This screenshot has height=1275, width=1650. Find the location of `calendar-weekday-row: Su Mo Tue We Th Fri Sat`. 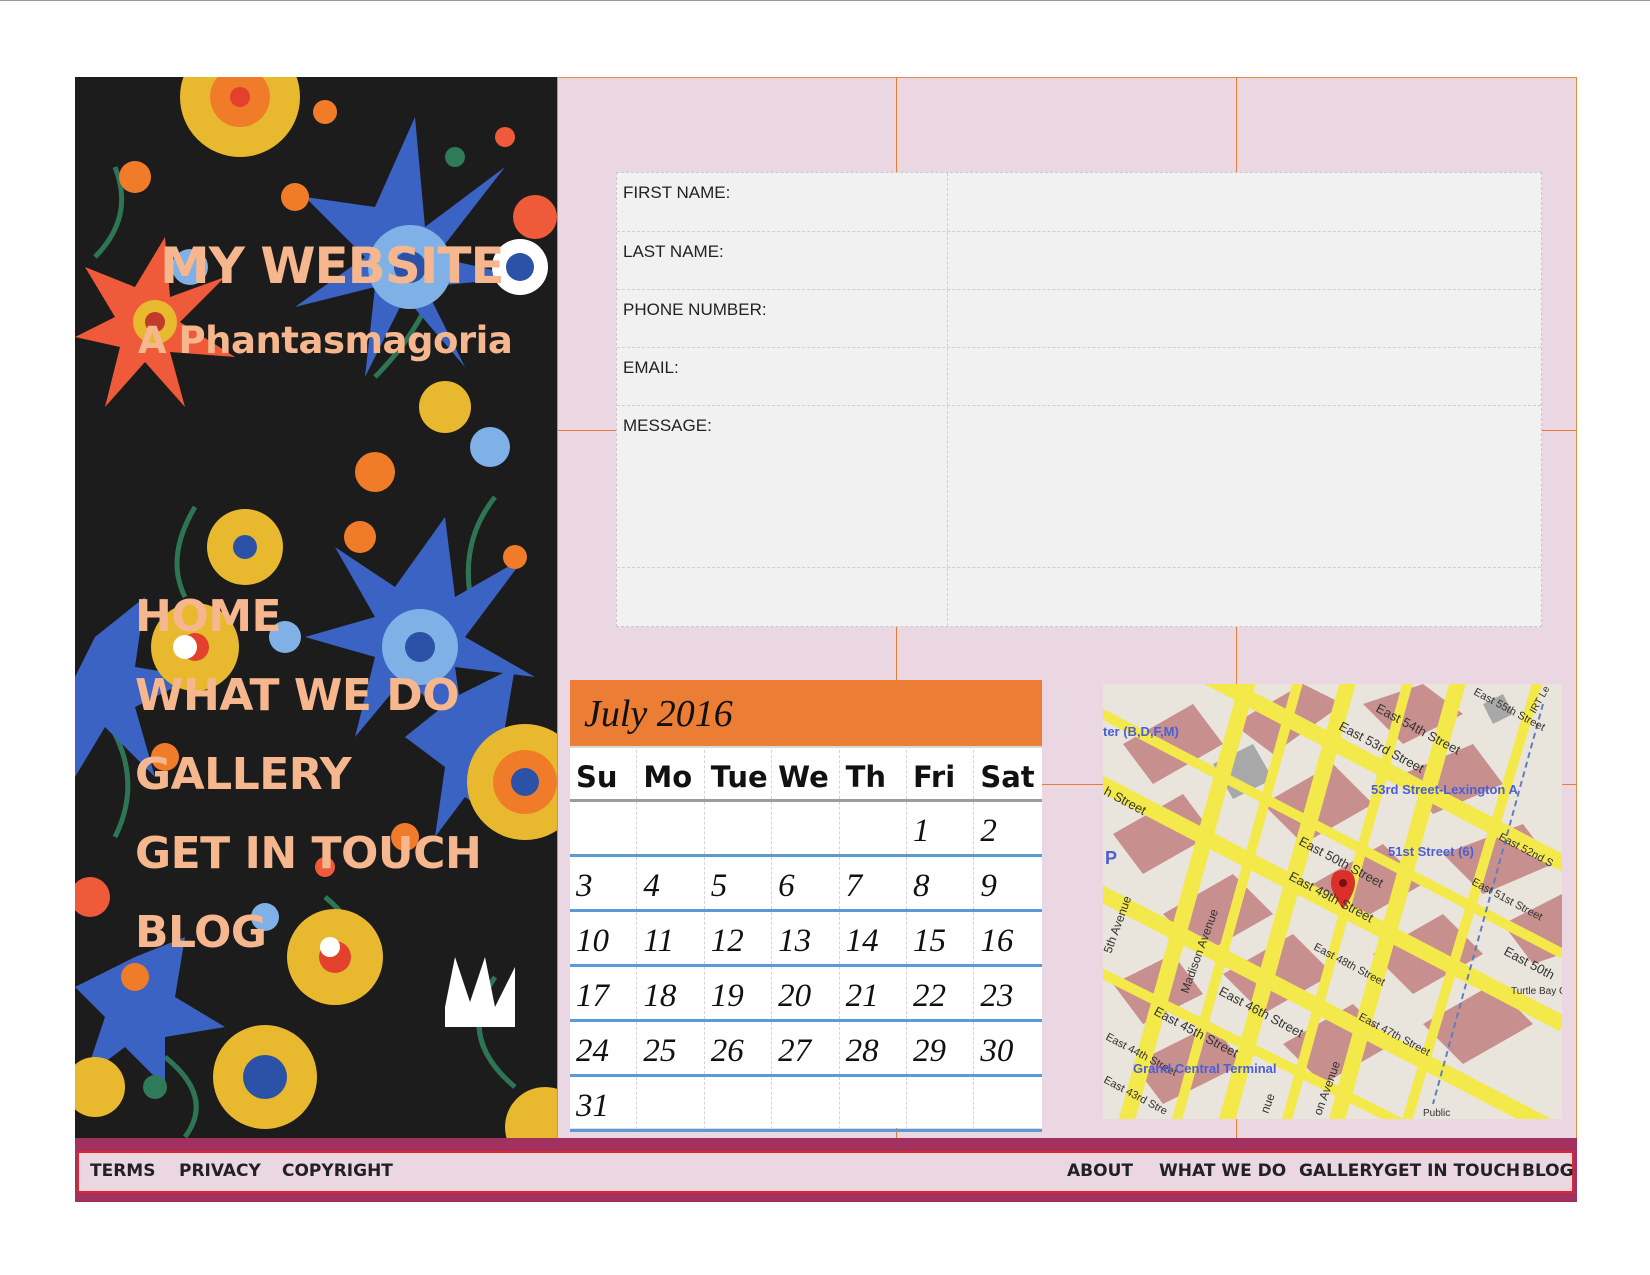

calendar-weekday-row: Su Mo Tue We Th Fri Sat is located at coordinates (806, 776).